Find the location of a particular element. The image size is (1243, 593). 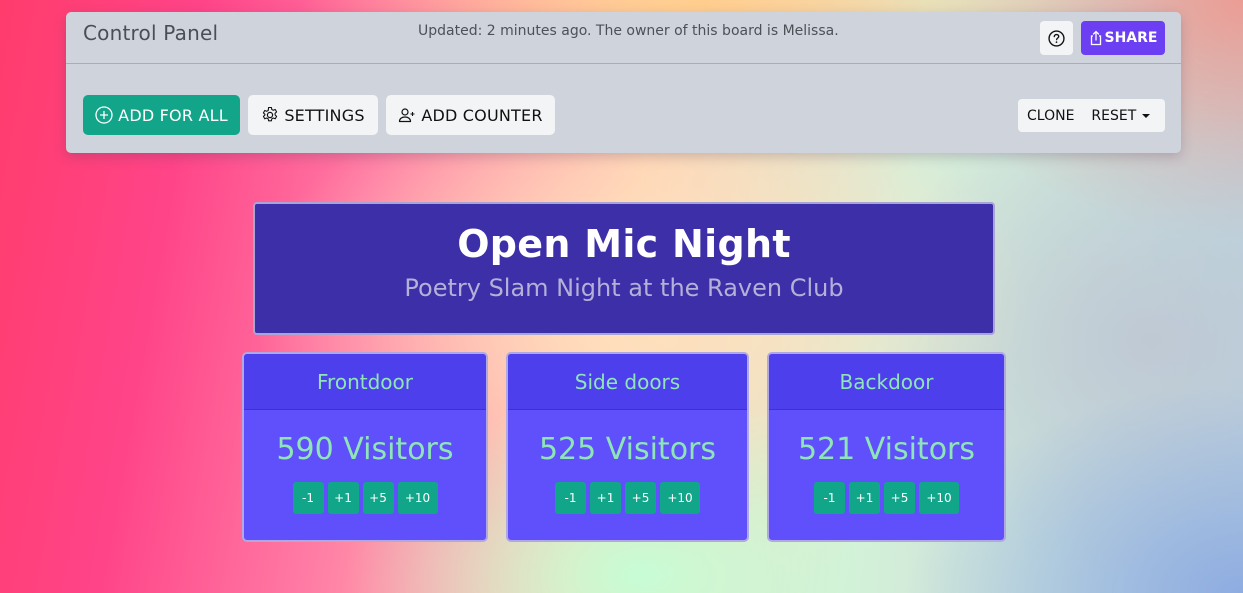

share-icon is located at coordinates (1096, 38).